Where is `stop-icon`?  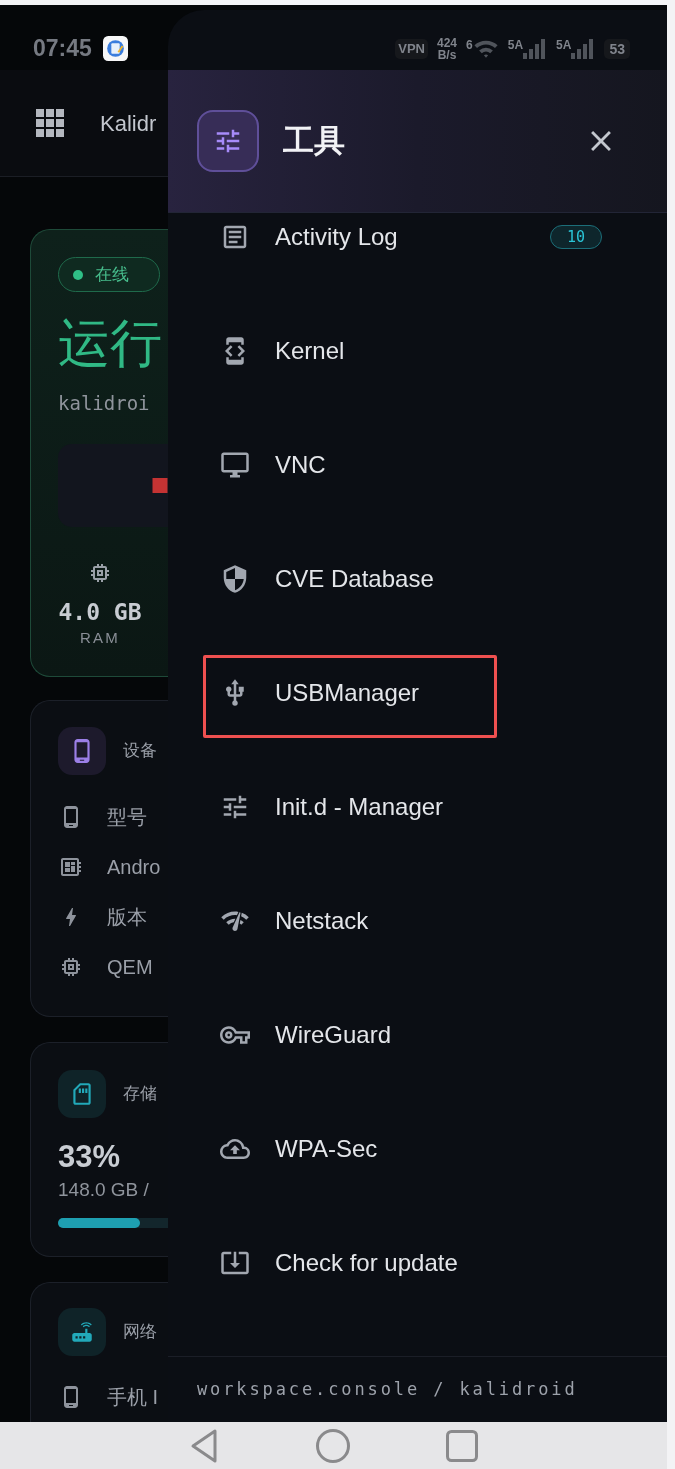
stop-icon is located at coordinates (160, 485).